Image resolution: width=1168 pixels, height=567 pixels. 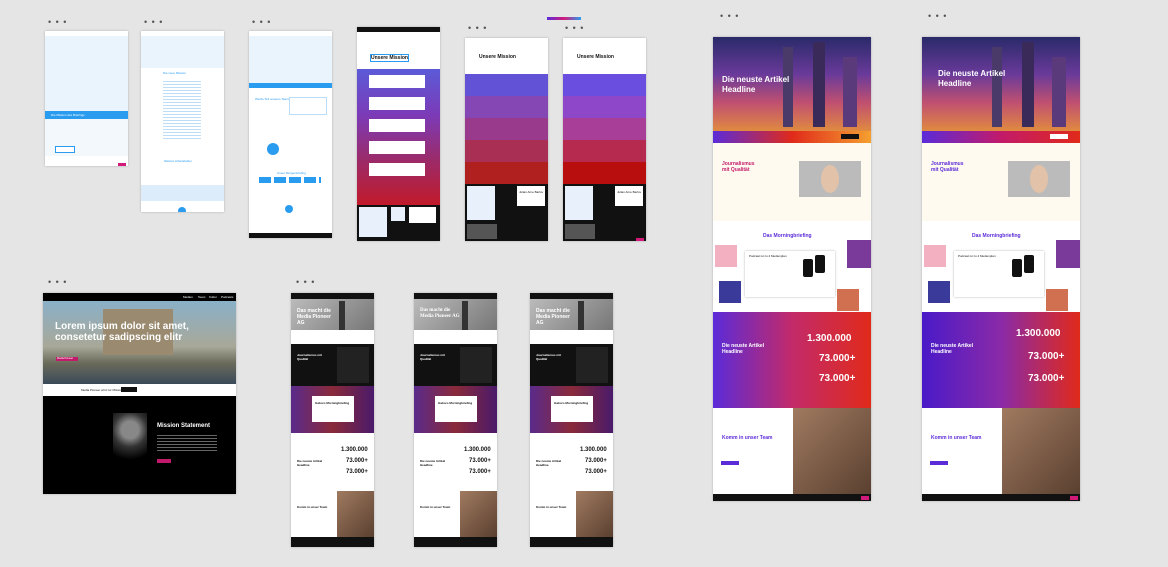 What do you see at coordinates (398, 134) in the screenshot?
I see `mission-frame-1: Unsere Mission` at bounding box center [398, 134].